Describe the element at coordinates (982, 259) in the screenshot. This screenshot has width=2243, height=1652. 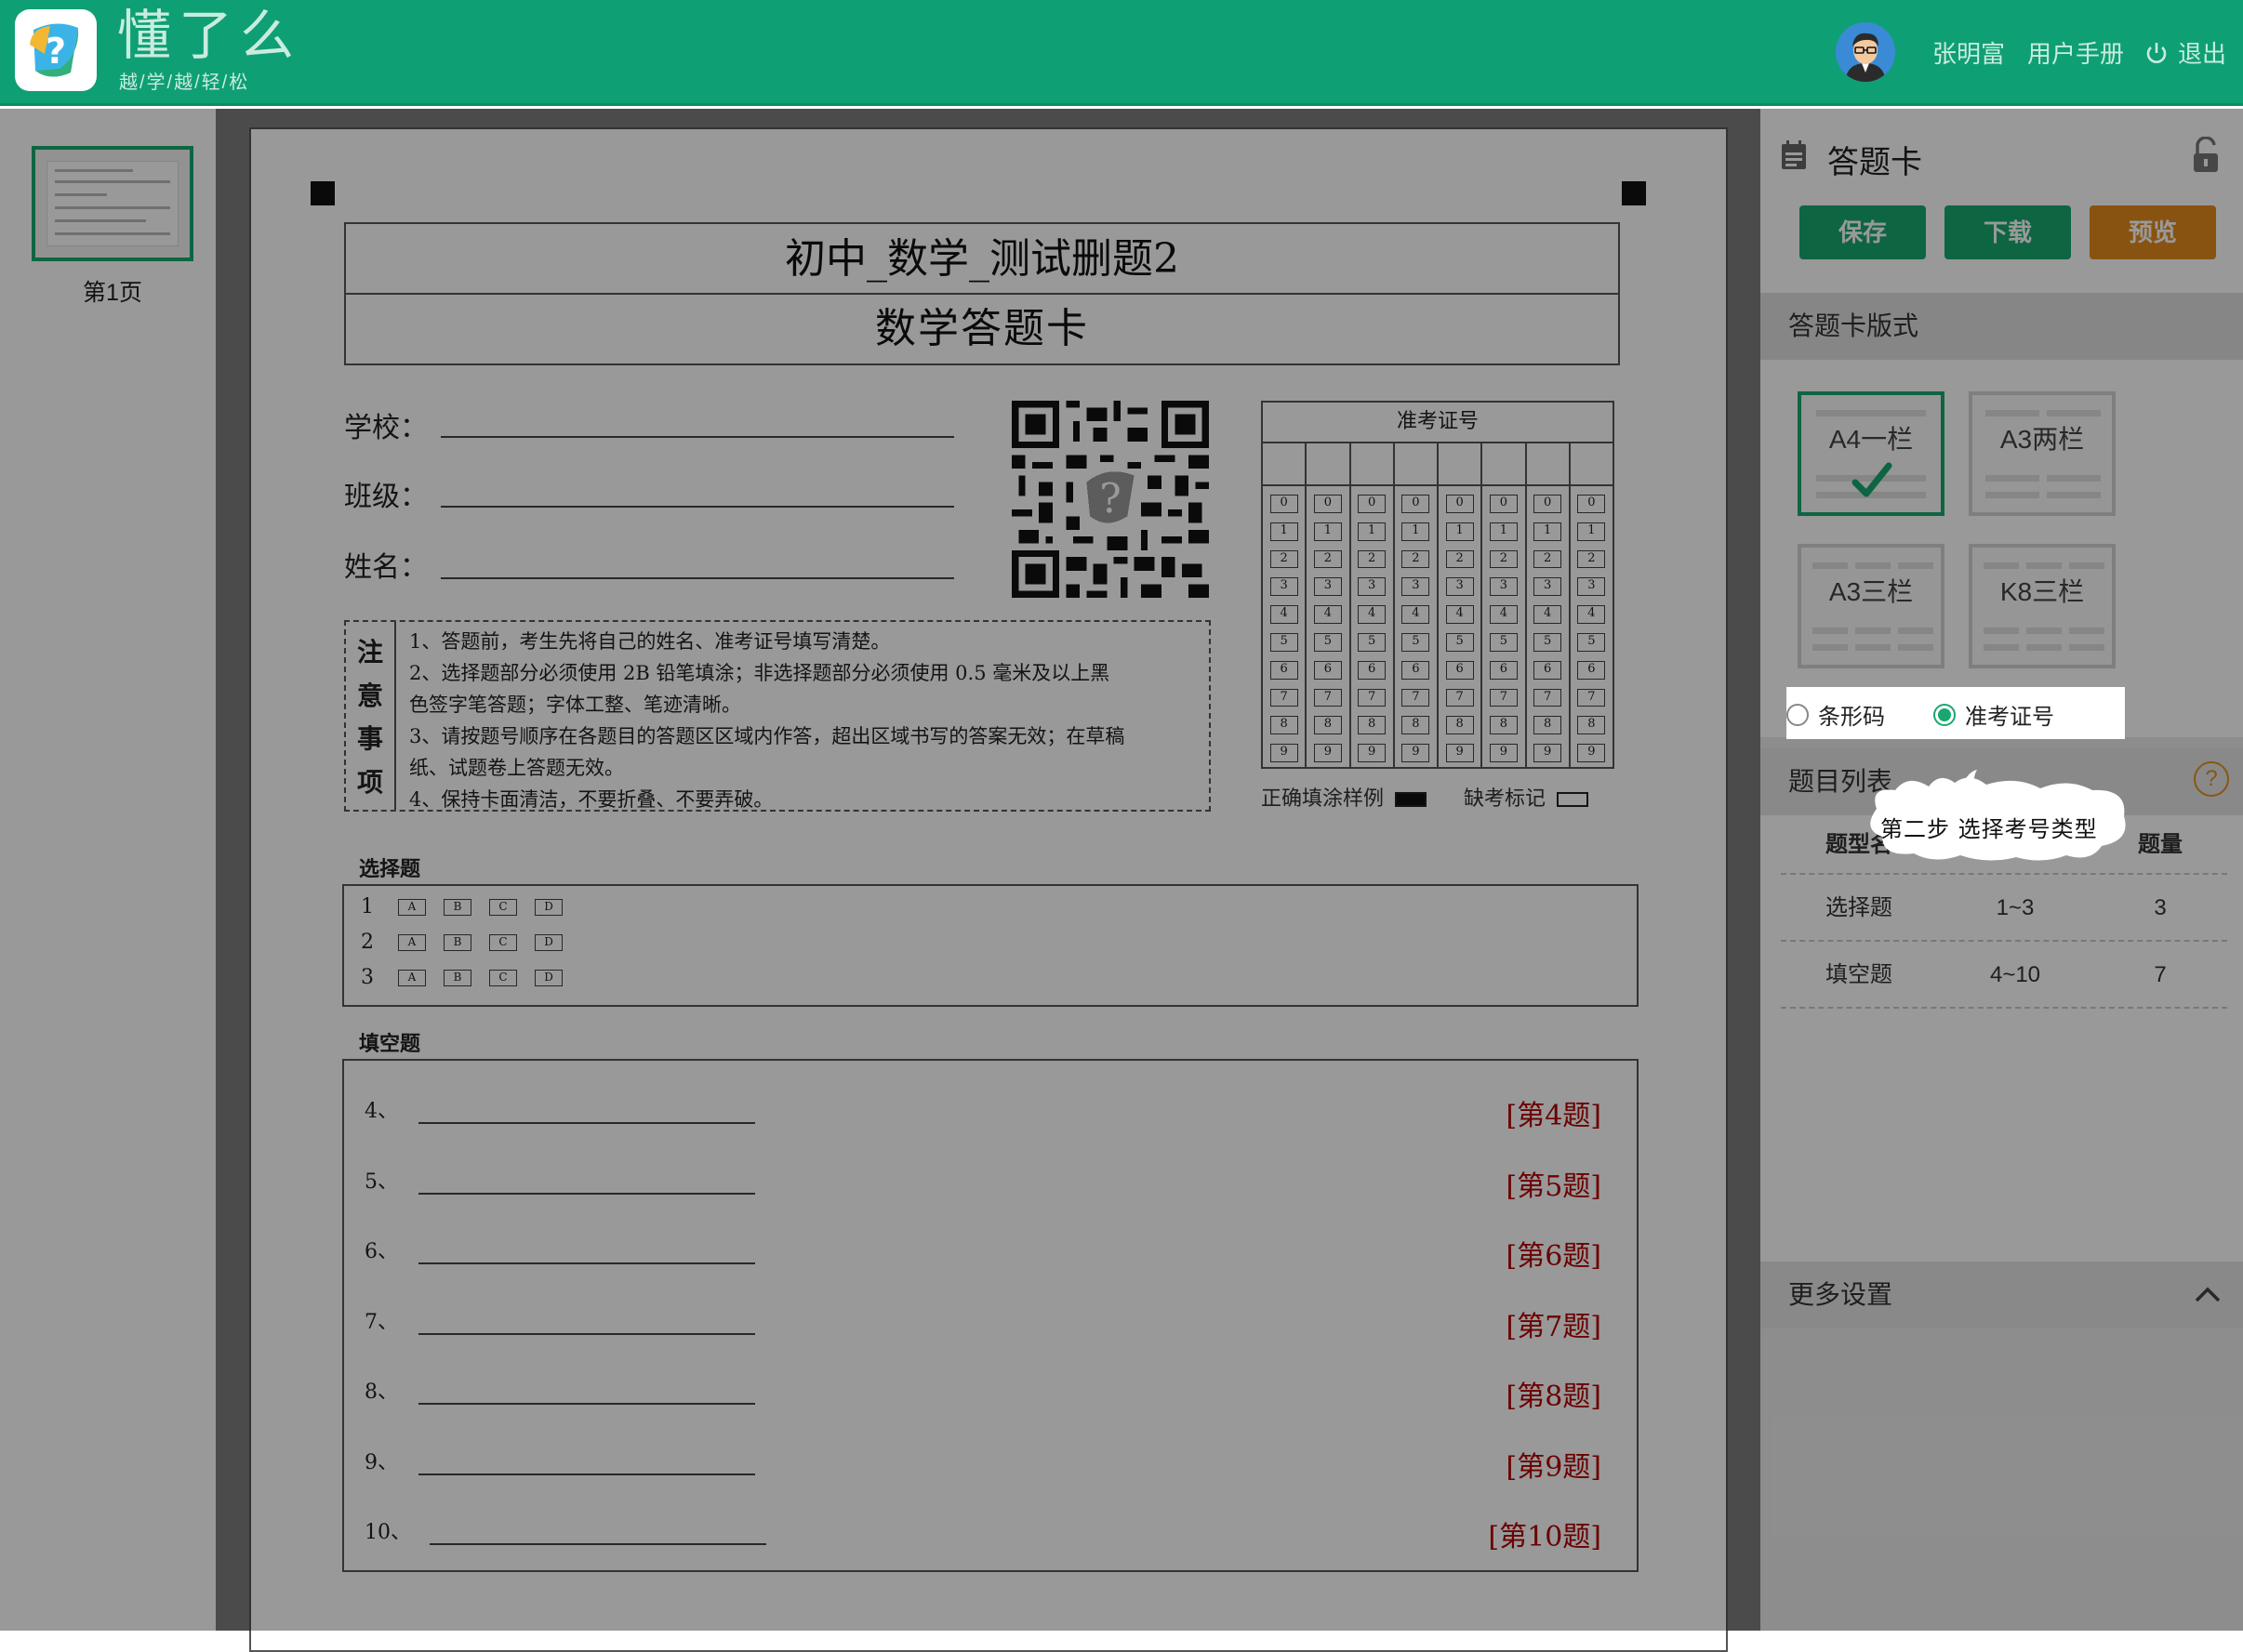
I see `sheet-title: 初中_数学_测试删题2` at that location.